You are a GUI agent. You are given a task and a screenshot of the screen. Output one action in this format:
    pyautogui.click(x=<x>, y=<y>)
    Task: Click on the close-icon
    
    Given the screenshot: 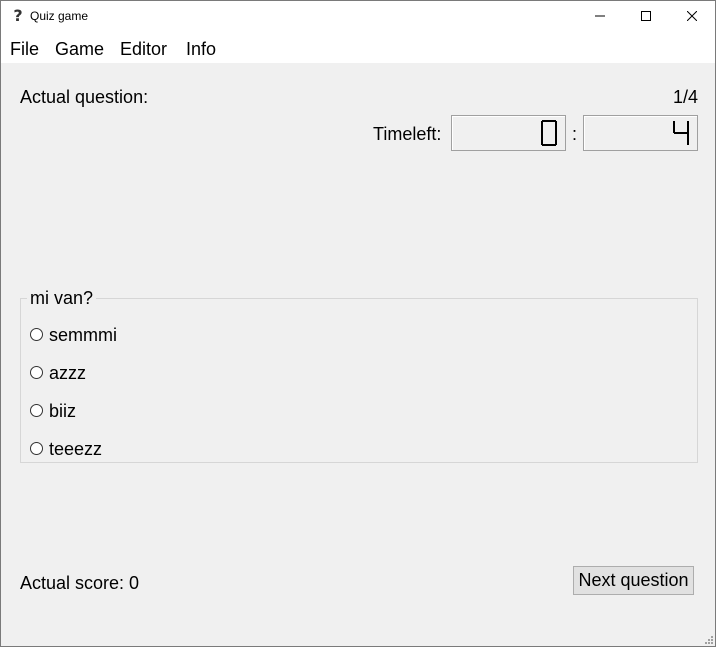 What is the action you would take?
    pyautogui.click(x=692, y=16)
    